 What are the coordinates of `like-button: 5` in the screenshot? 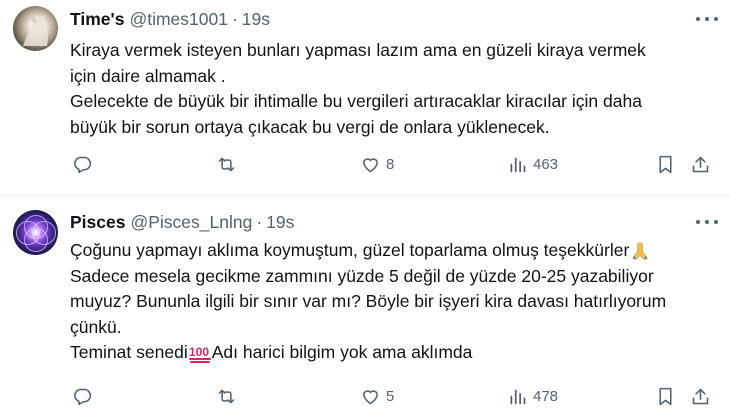 It's located at (377, 396).